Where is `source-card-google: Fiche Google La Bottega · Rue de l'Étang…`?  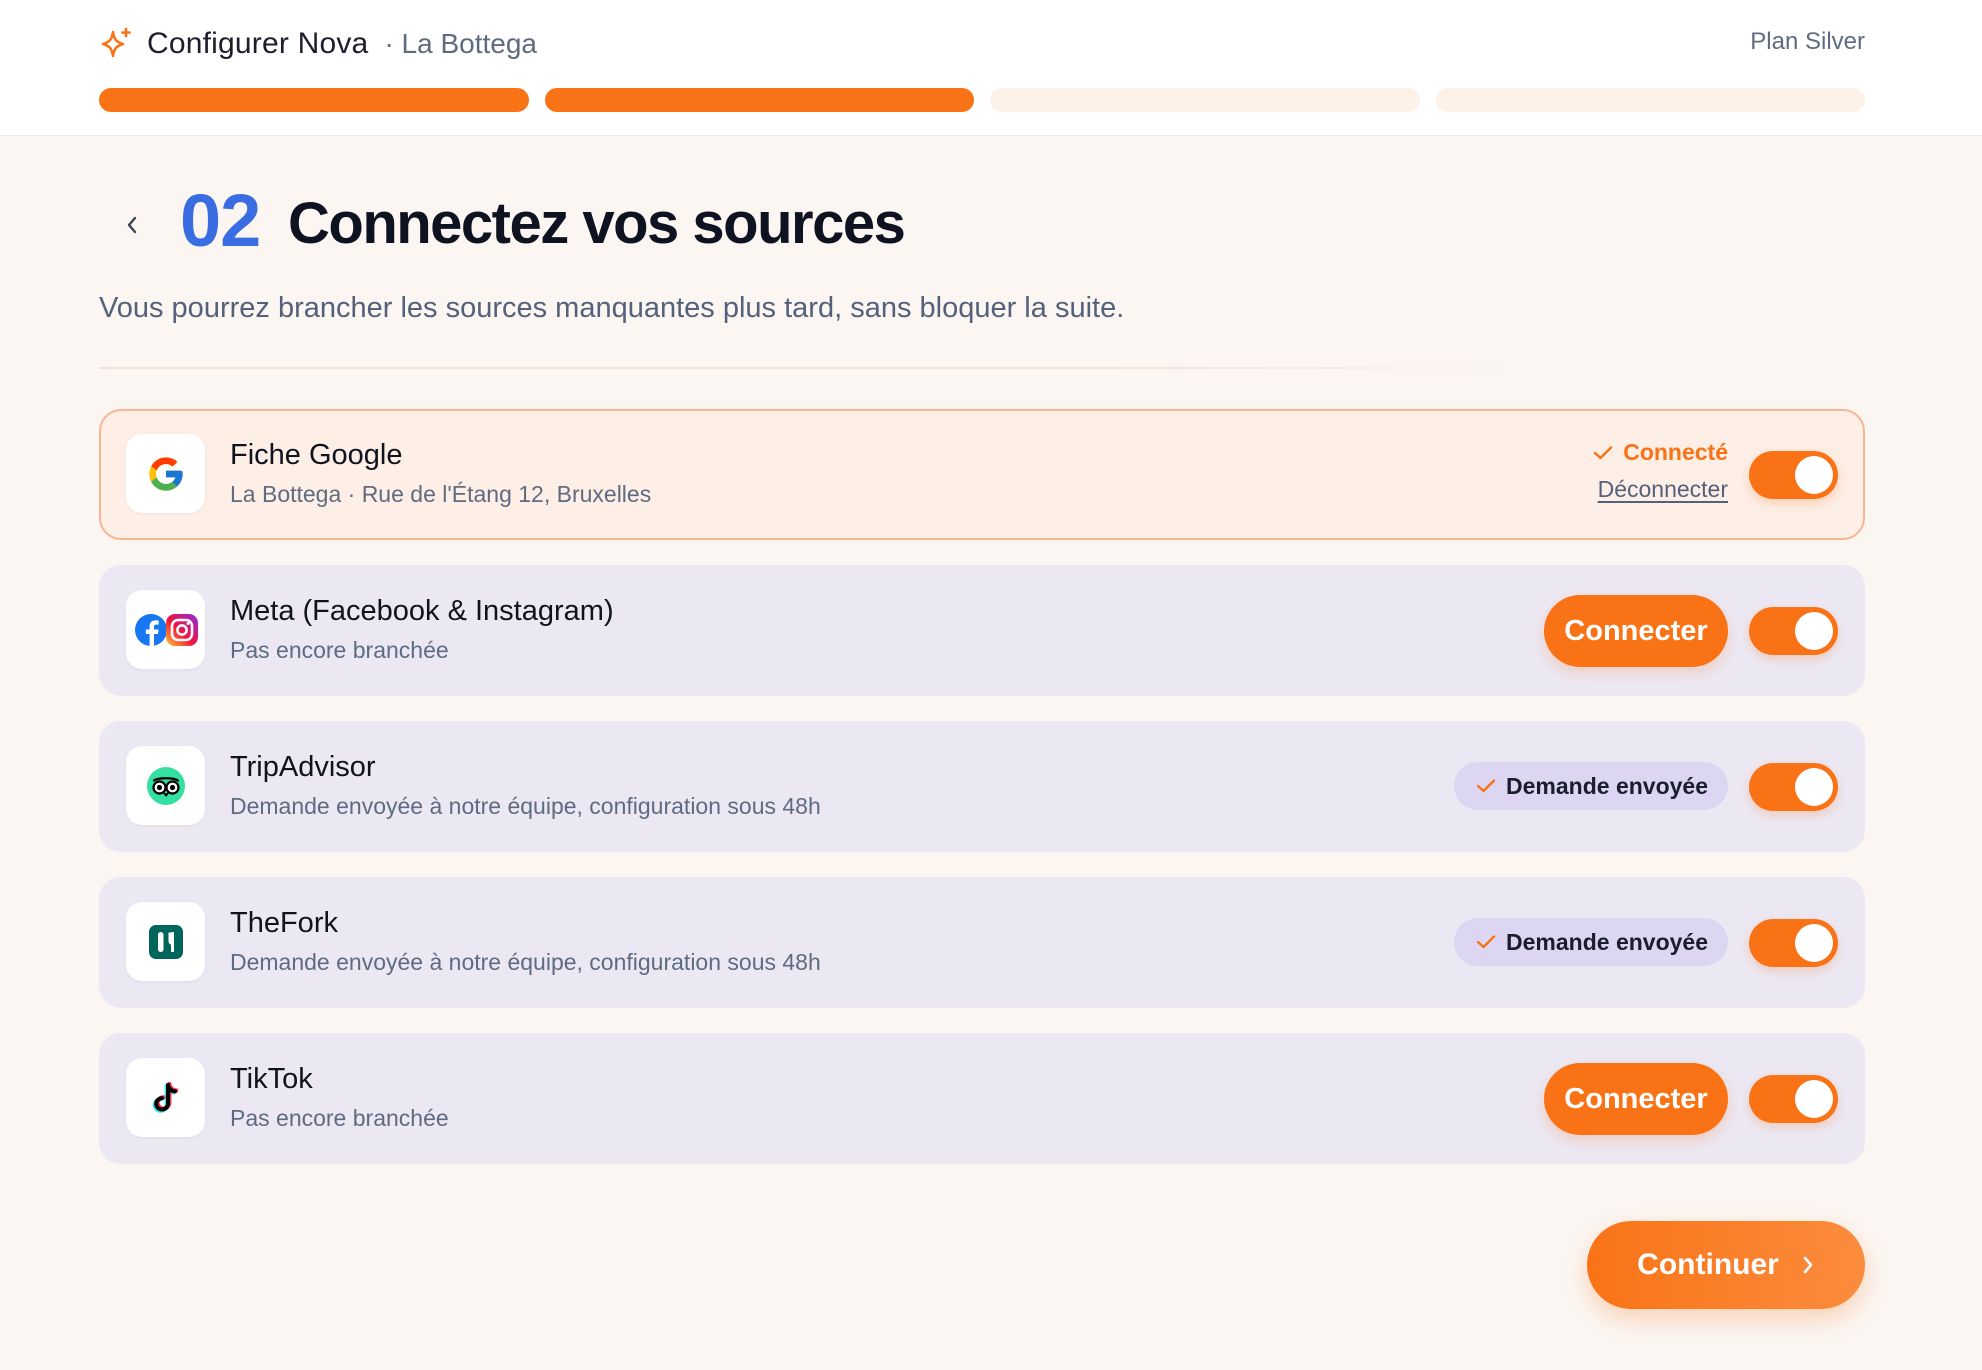
source-card-google: Fiche Google La Bottega · Rue de l'Étang… is located at coordinates (982, 474).